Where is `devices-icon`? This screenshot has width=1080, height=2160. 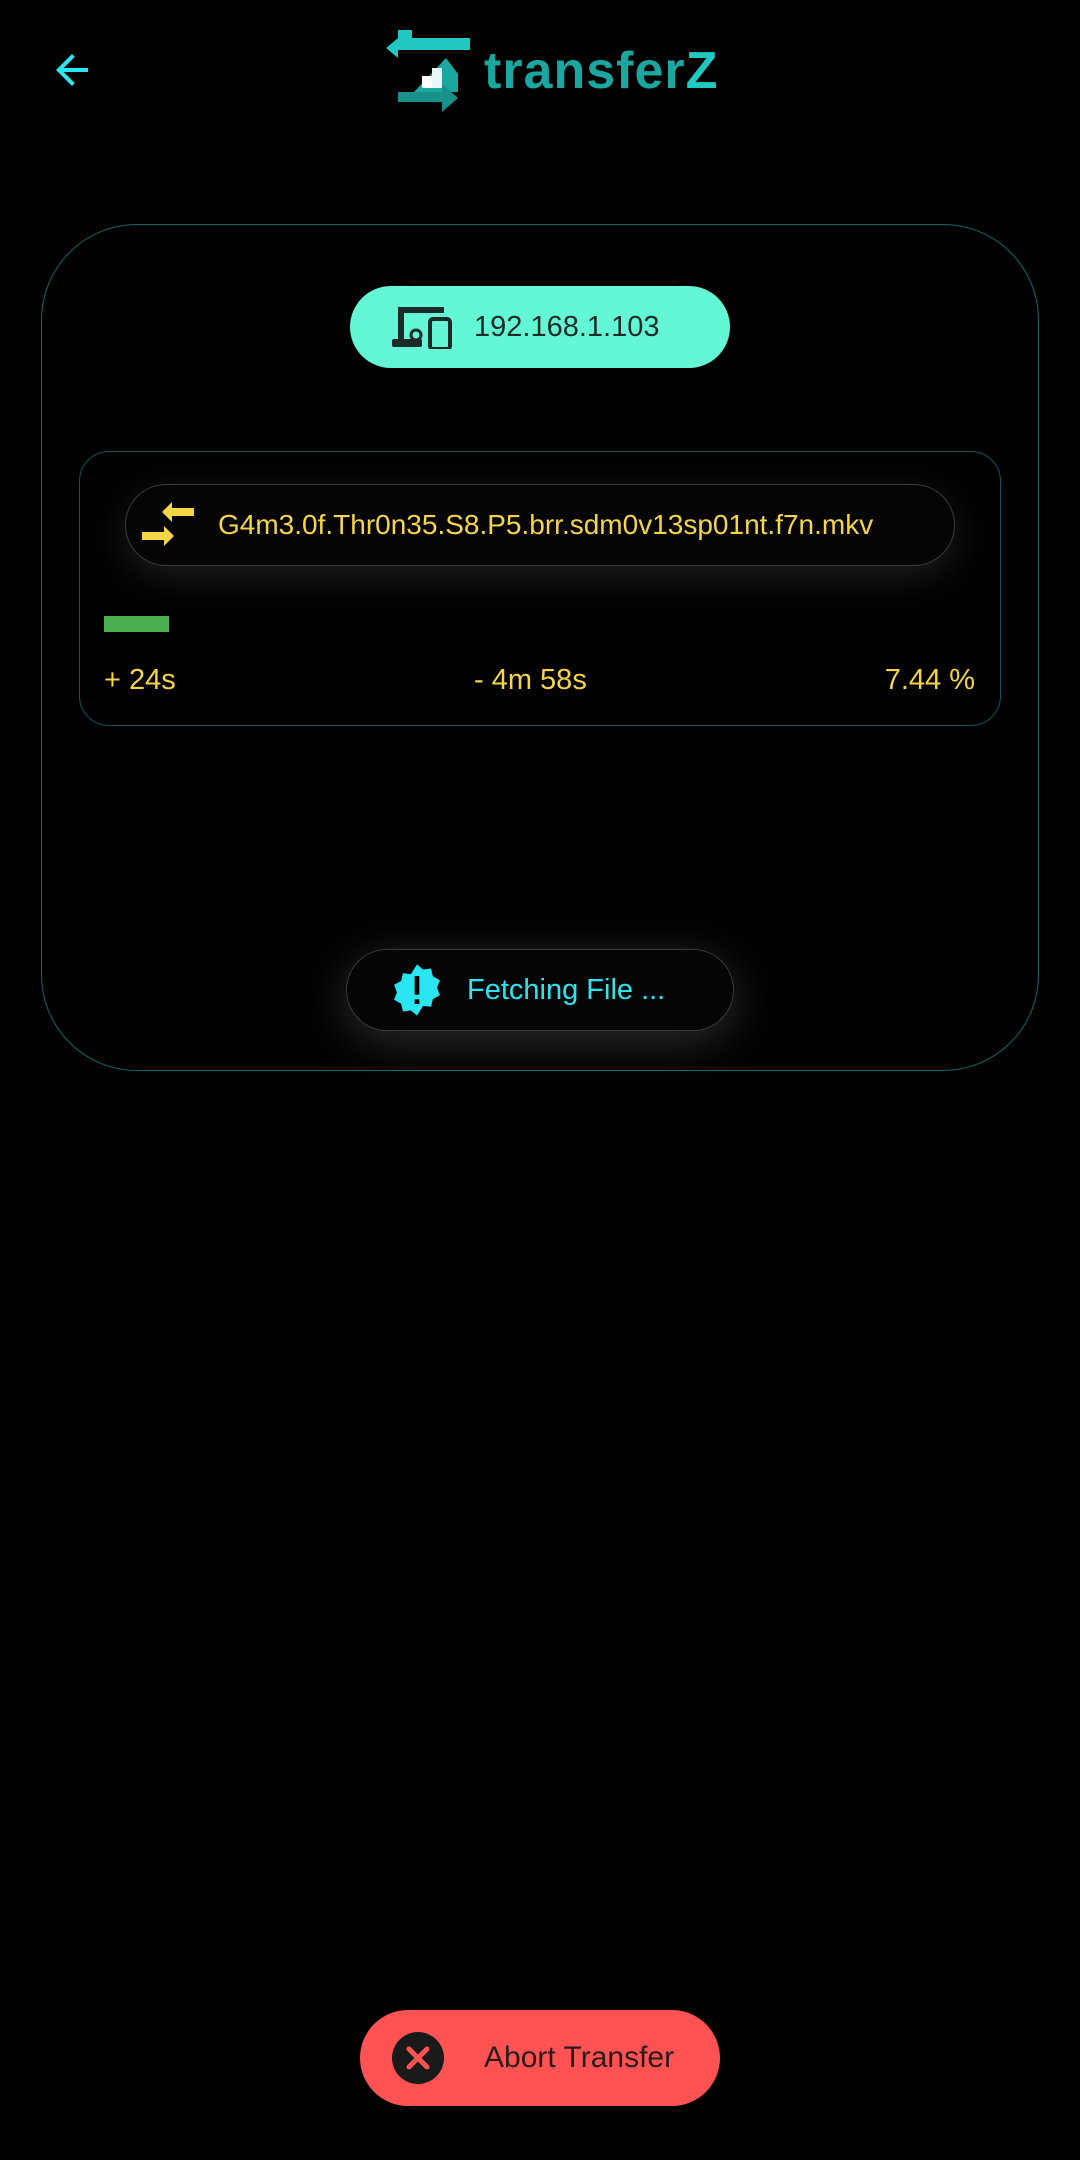
devices-icon is located at coordinates (422, 328).